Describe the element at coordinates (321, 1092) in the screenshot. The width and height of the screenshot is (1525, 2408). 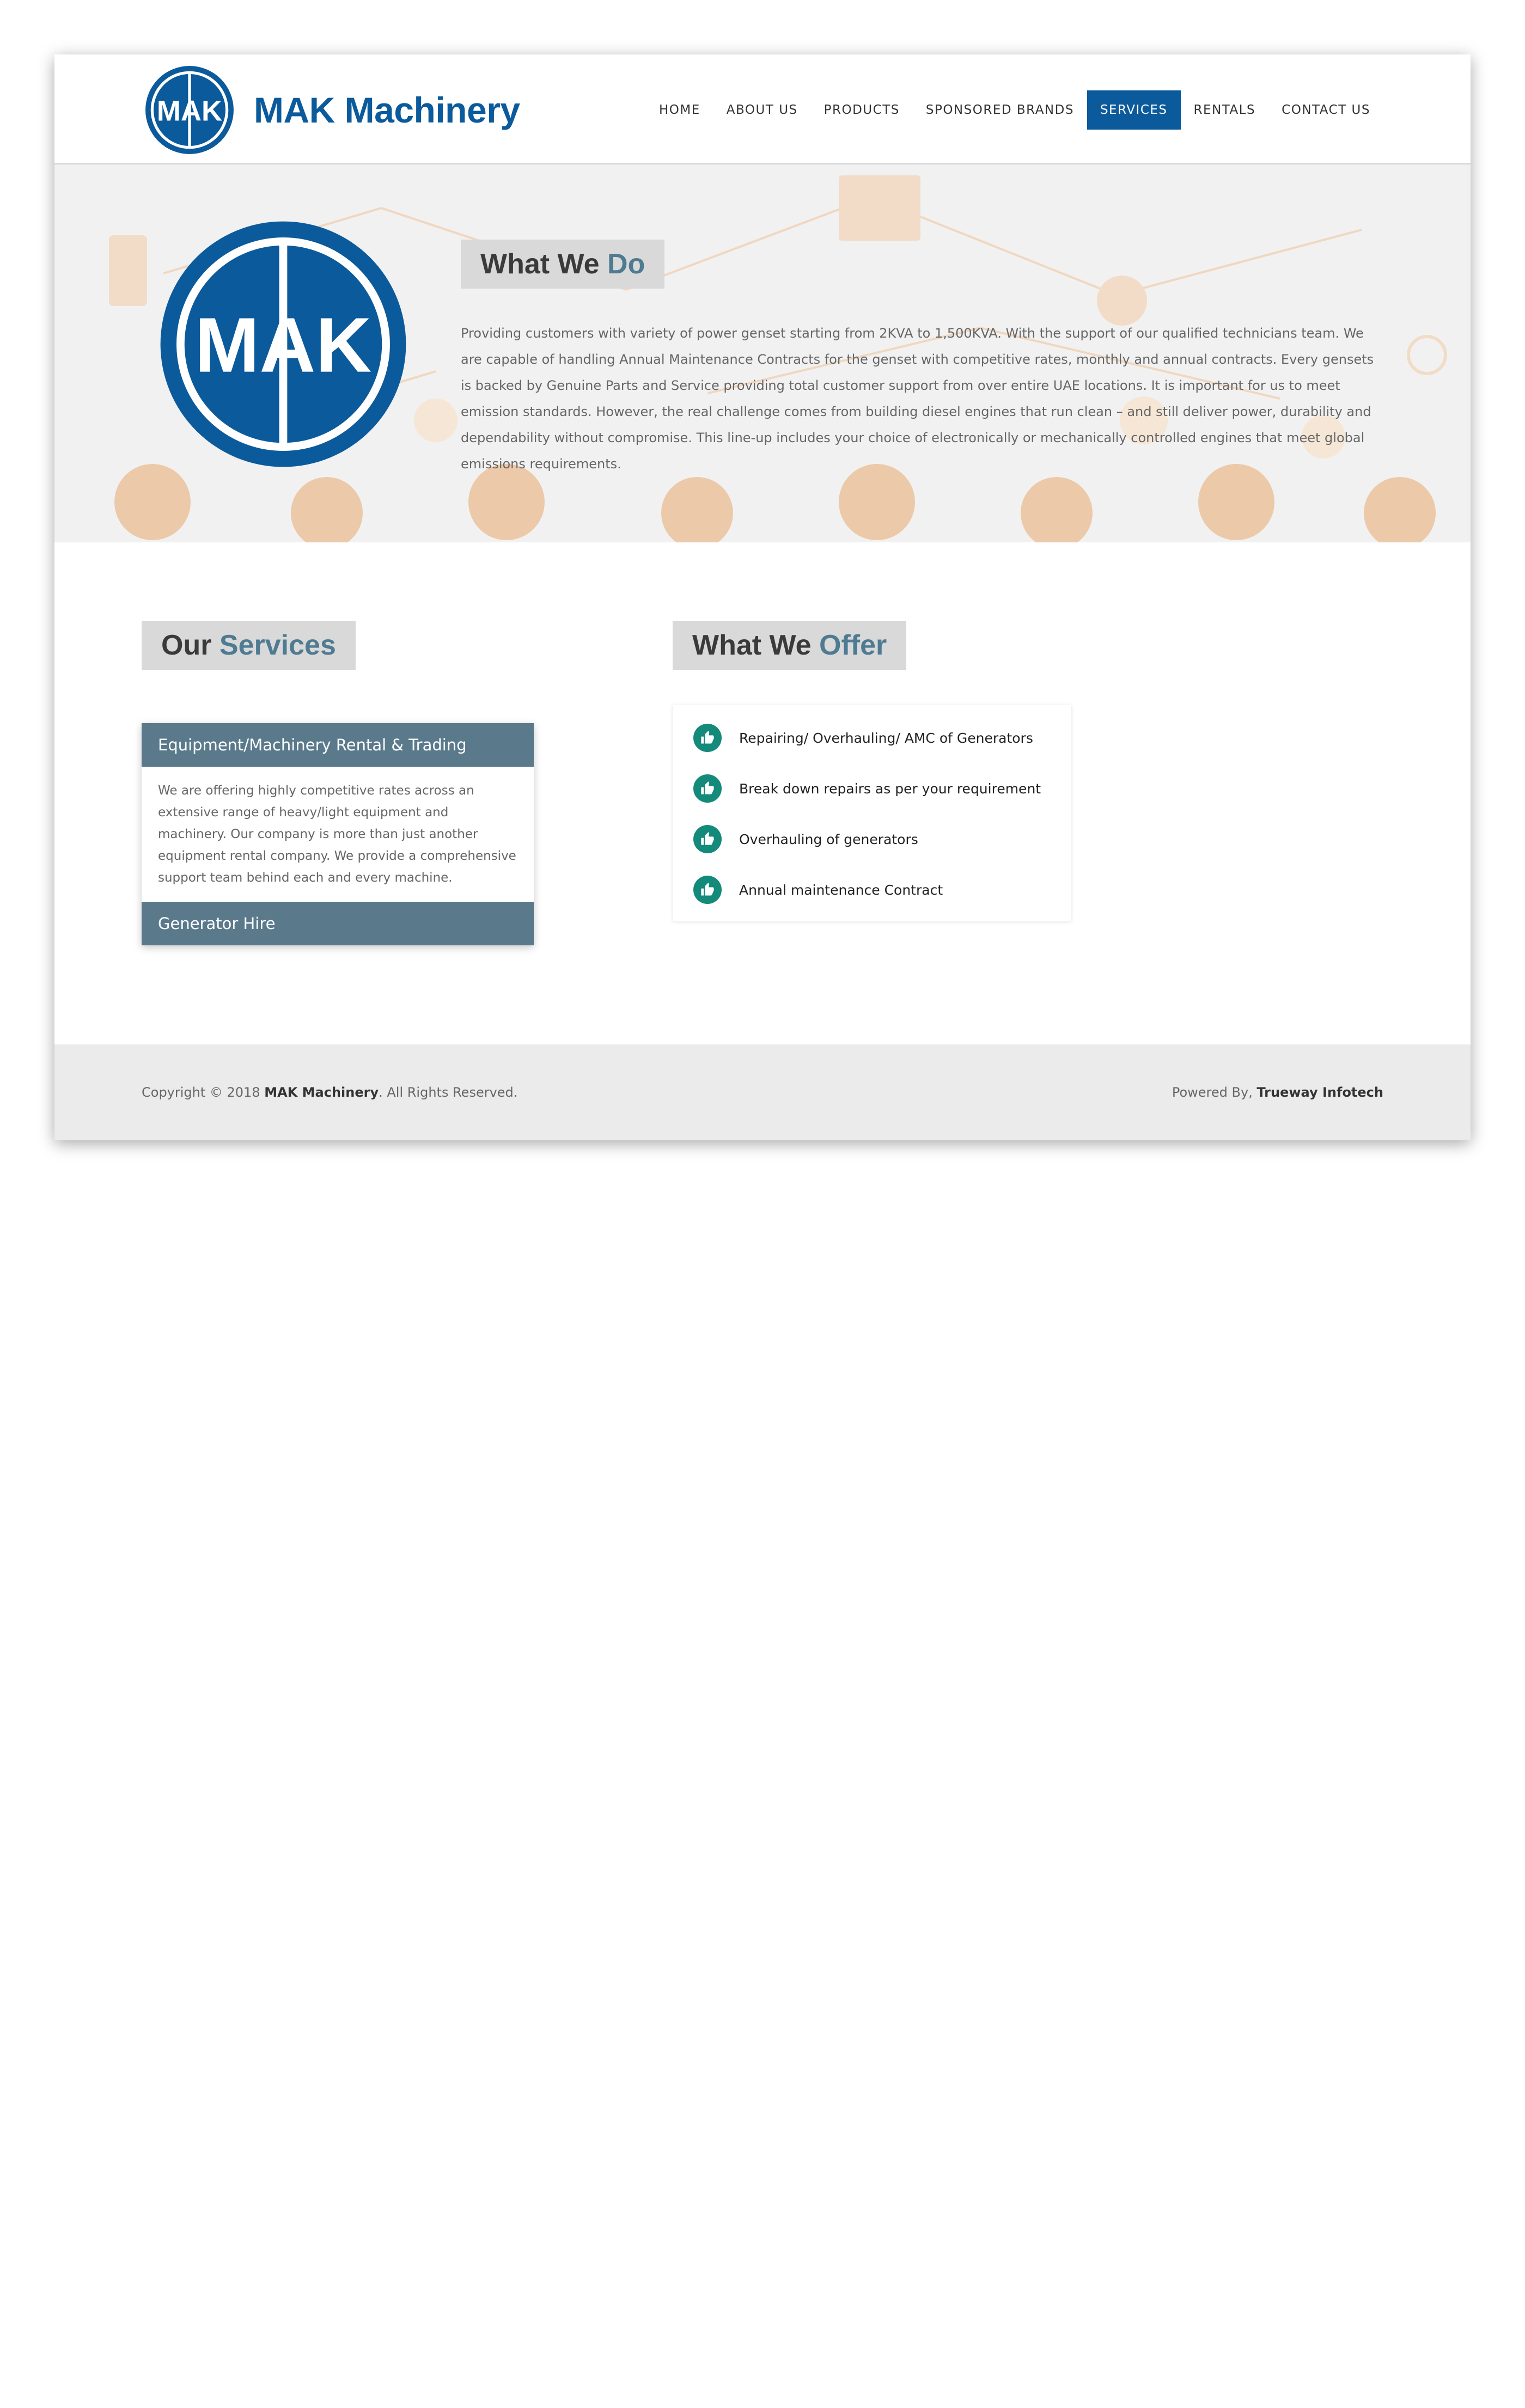
I see `copyright-company: MAK Machinery` at that location.